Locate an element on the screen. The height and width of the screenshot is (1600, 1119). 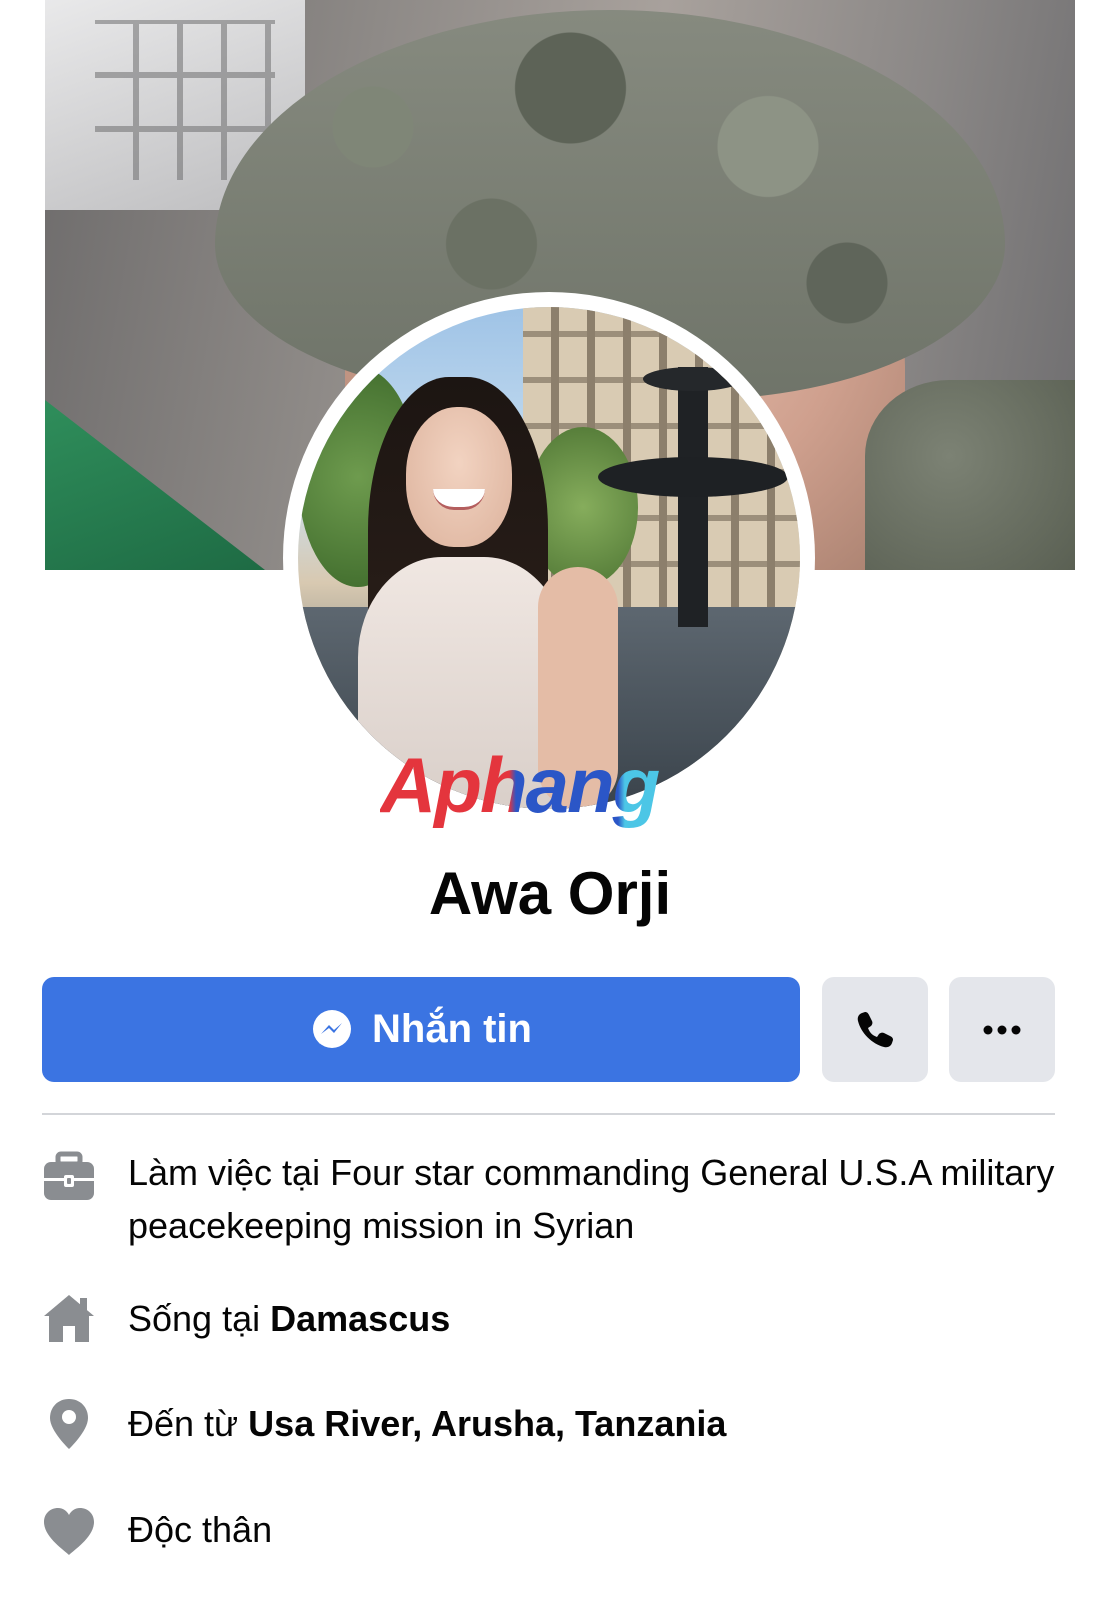
location-pin-icon is located at coordinates (69, 1424).